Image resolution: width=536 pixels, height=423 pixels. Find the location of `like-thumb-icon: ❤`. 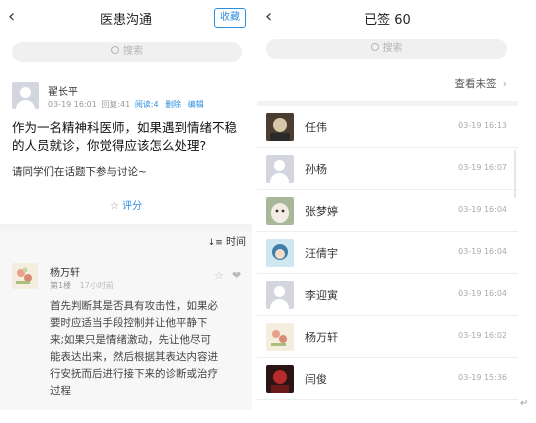

like-thumb-icon: ❤ is located at coordinates (236, 275).